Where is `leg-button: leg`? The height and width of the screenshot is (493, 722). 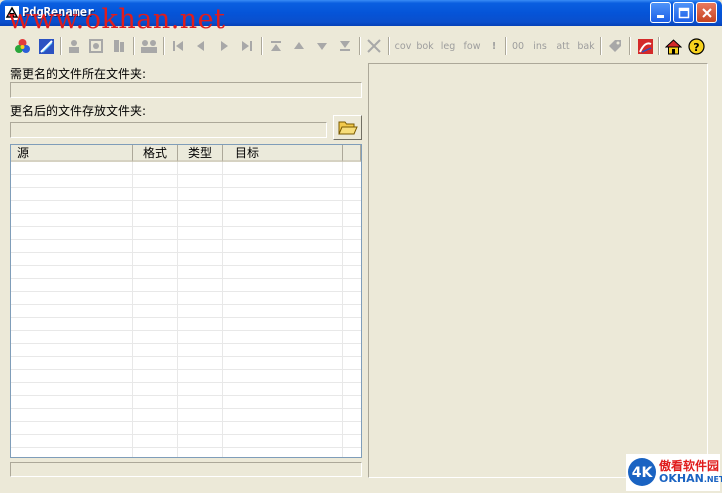 leg-button: leg is located at coordinates (448, 46).